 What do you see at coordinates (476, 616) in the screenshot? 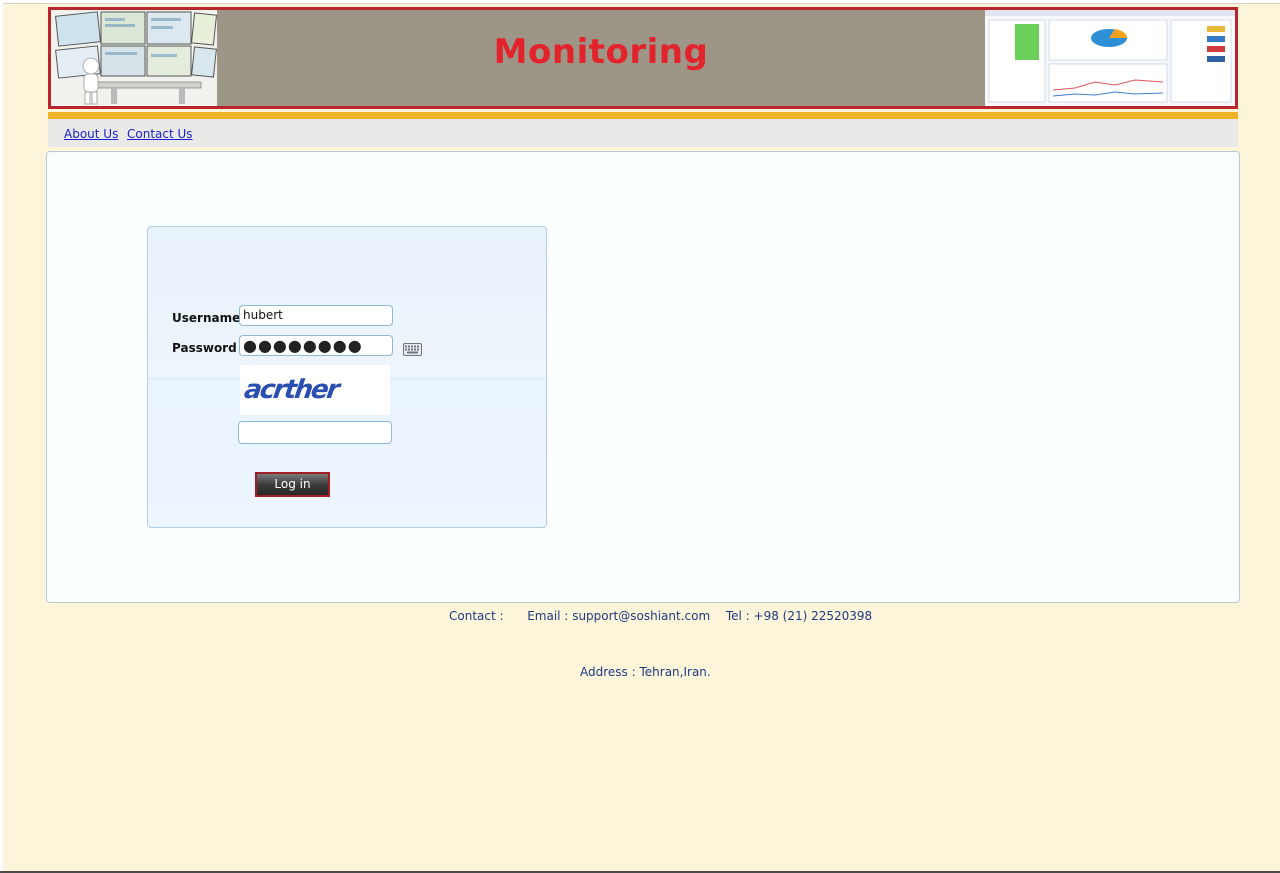
I see `footer-contact-label: Contact :` at bounding box center [476, 616].